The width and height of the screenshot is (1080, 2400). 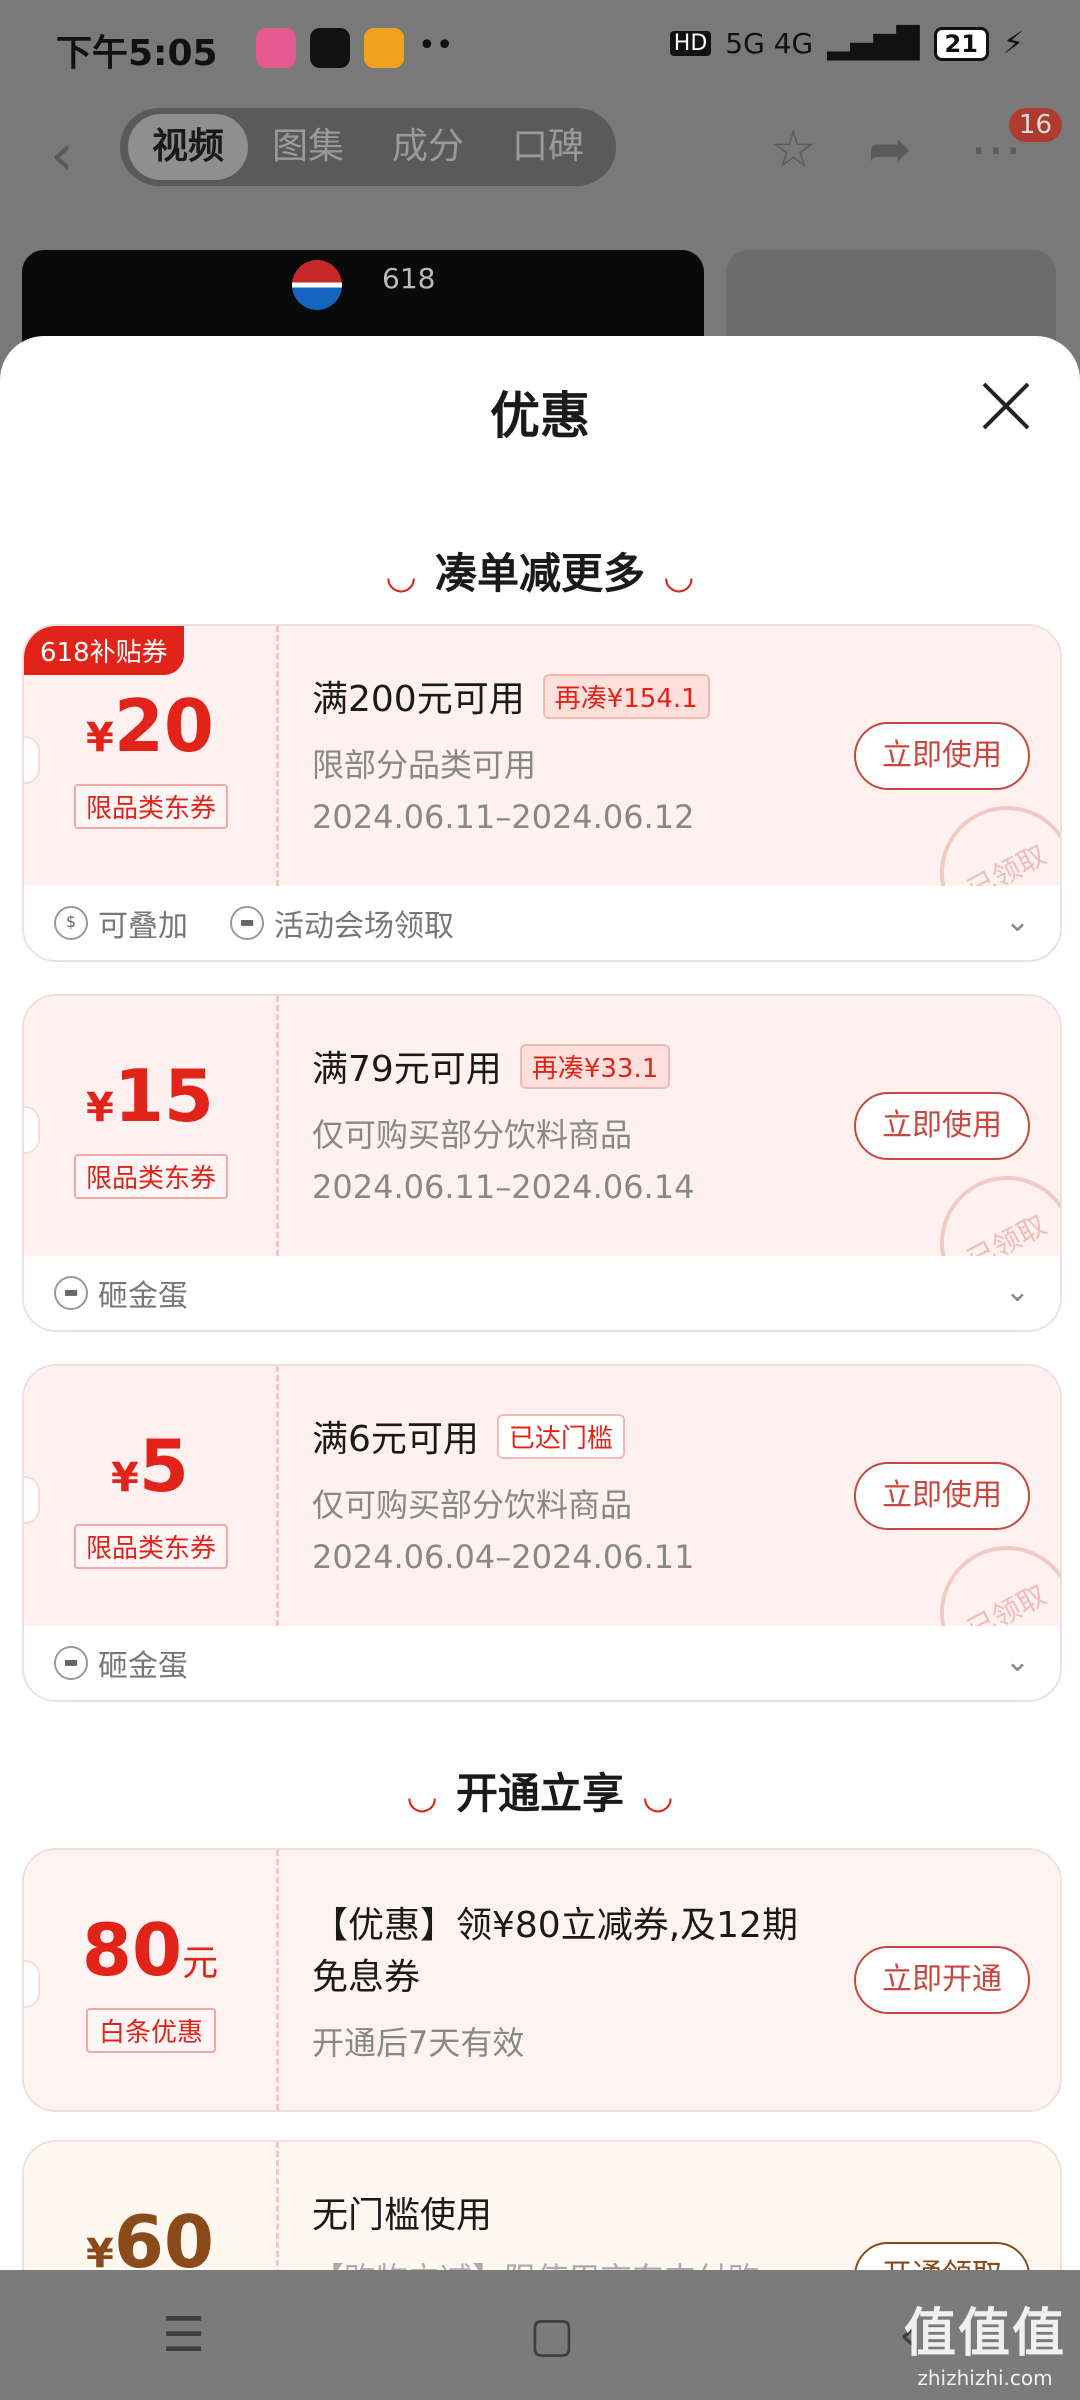 I want to click on app-icon, so click(x=276, y=48).